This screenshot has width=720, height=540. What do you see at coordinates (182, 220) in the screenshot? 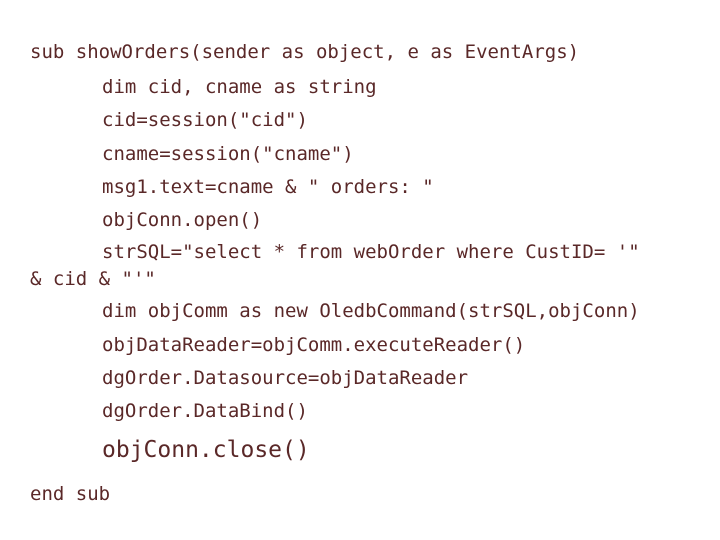
I see `code-line-connection-open: objConn.open()` at bounding box center [182, 220].